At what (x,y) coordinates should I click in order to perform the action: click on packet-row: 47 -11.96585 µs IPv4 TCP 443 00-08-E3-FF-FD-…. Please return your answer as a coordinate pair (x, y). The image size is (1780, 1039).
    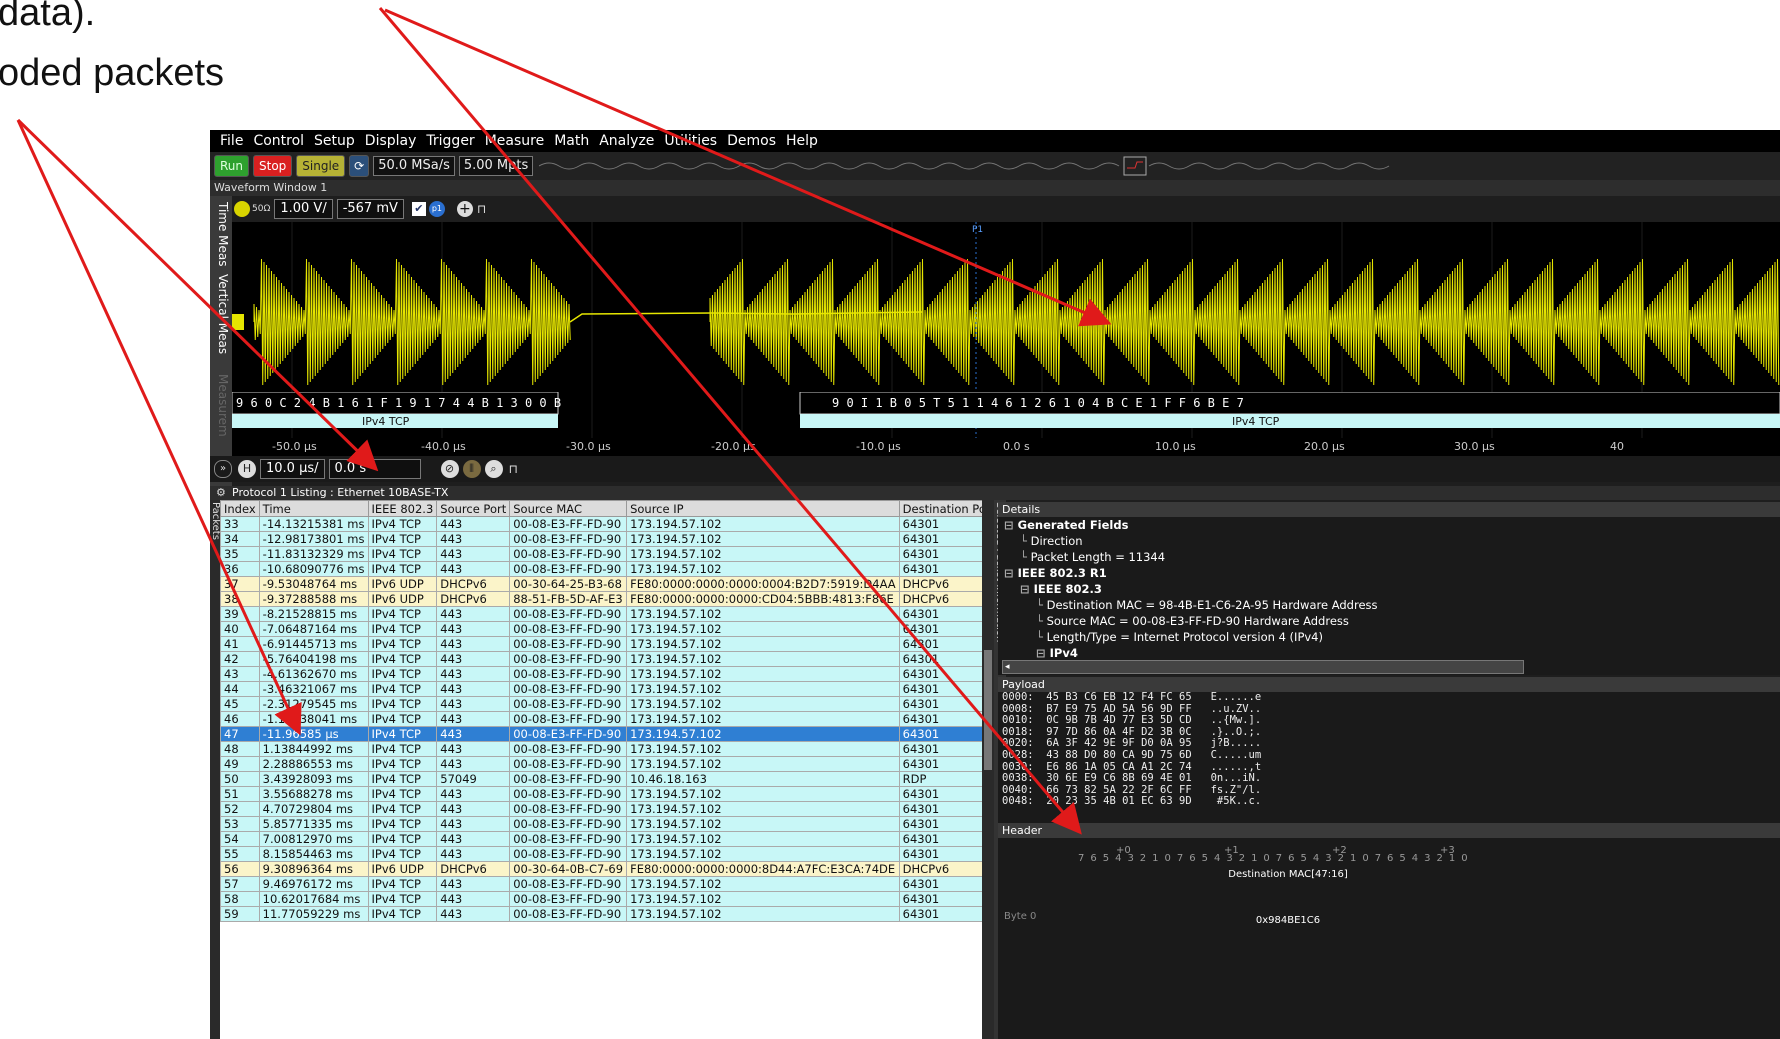
    Looking at the image, I should click on (606, 734).